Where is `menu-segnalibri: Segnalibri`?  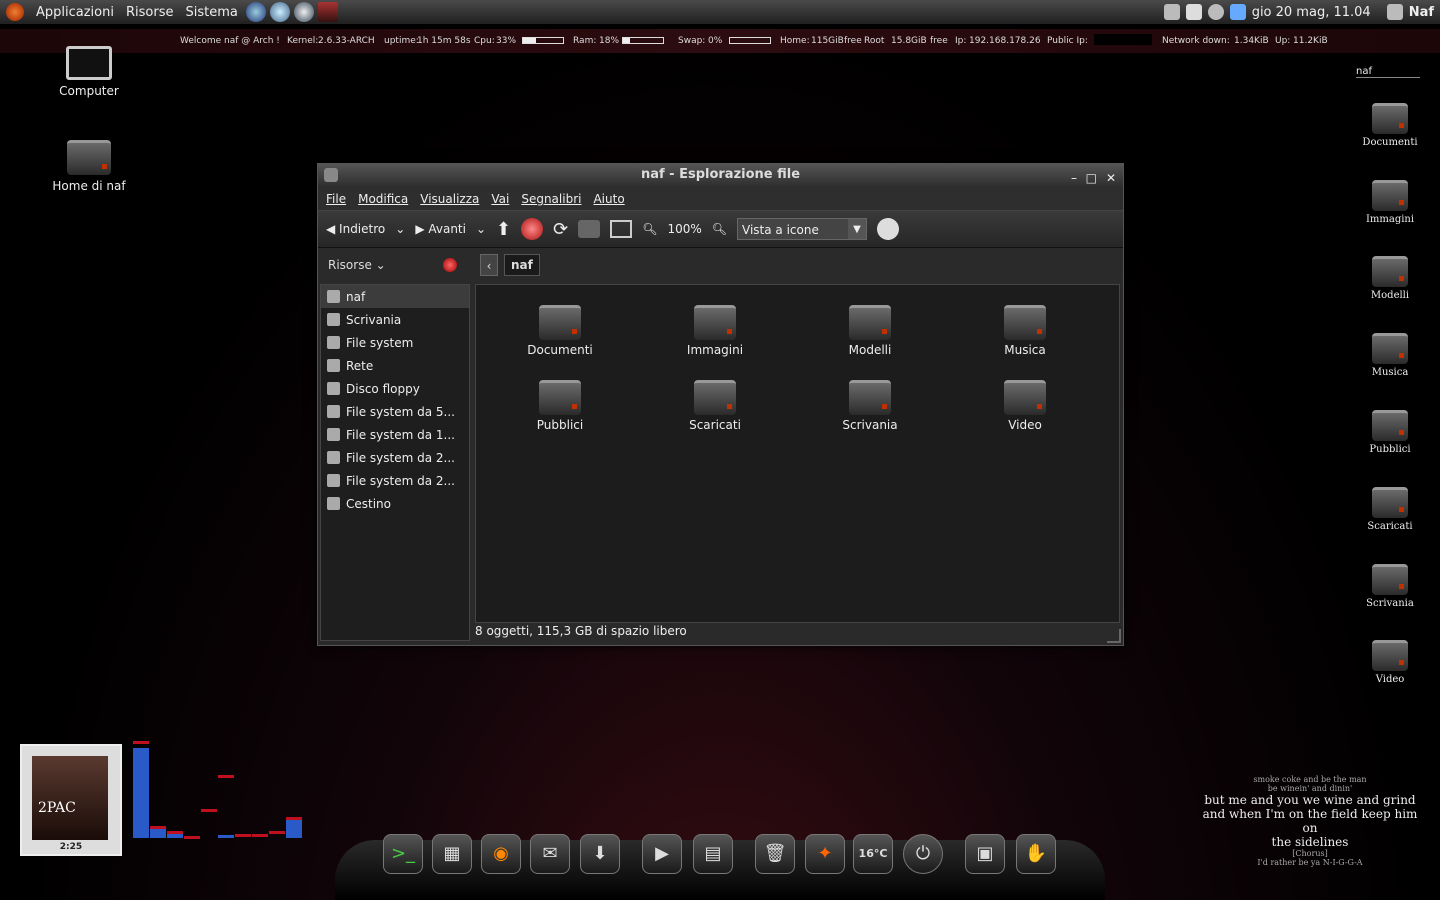 menu-segnalibri: Segnalibri is located at coordinates (551, 199).